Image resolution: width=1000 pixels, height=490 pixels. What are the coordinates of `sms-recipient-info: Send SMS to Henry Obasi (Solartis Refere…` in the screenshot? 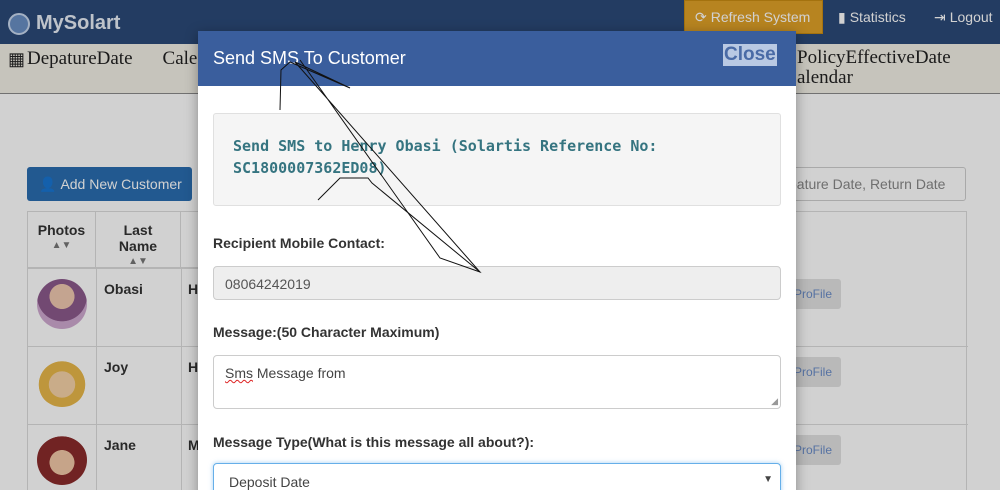 It's located at (445, 157).